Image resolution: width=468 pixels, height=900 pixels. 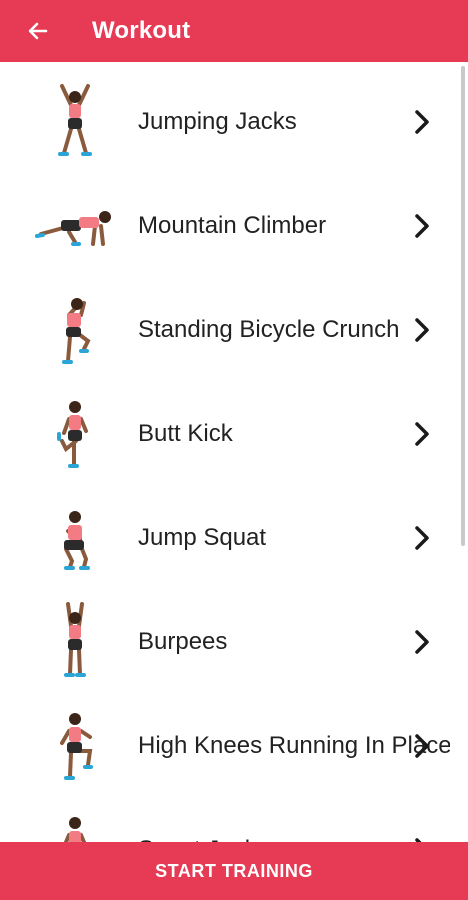 I want to click on start-training-button: START TRAINING, so click(x=234, y=871).